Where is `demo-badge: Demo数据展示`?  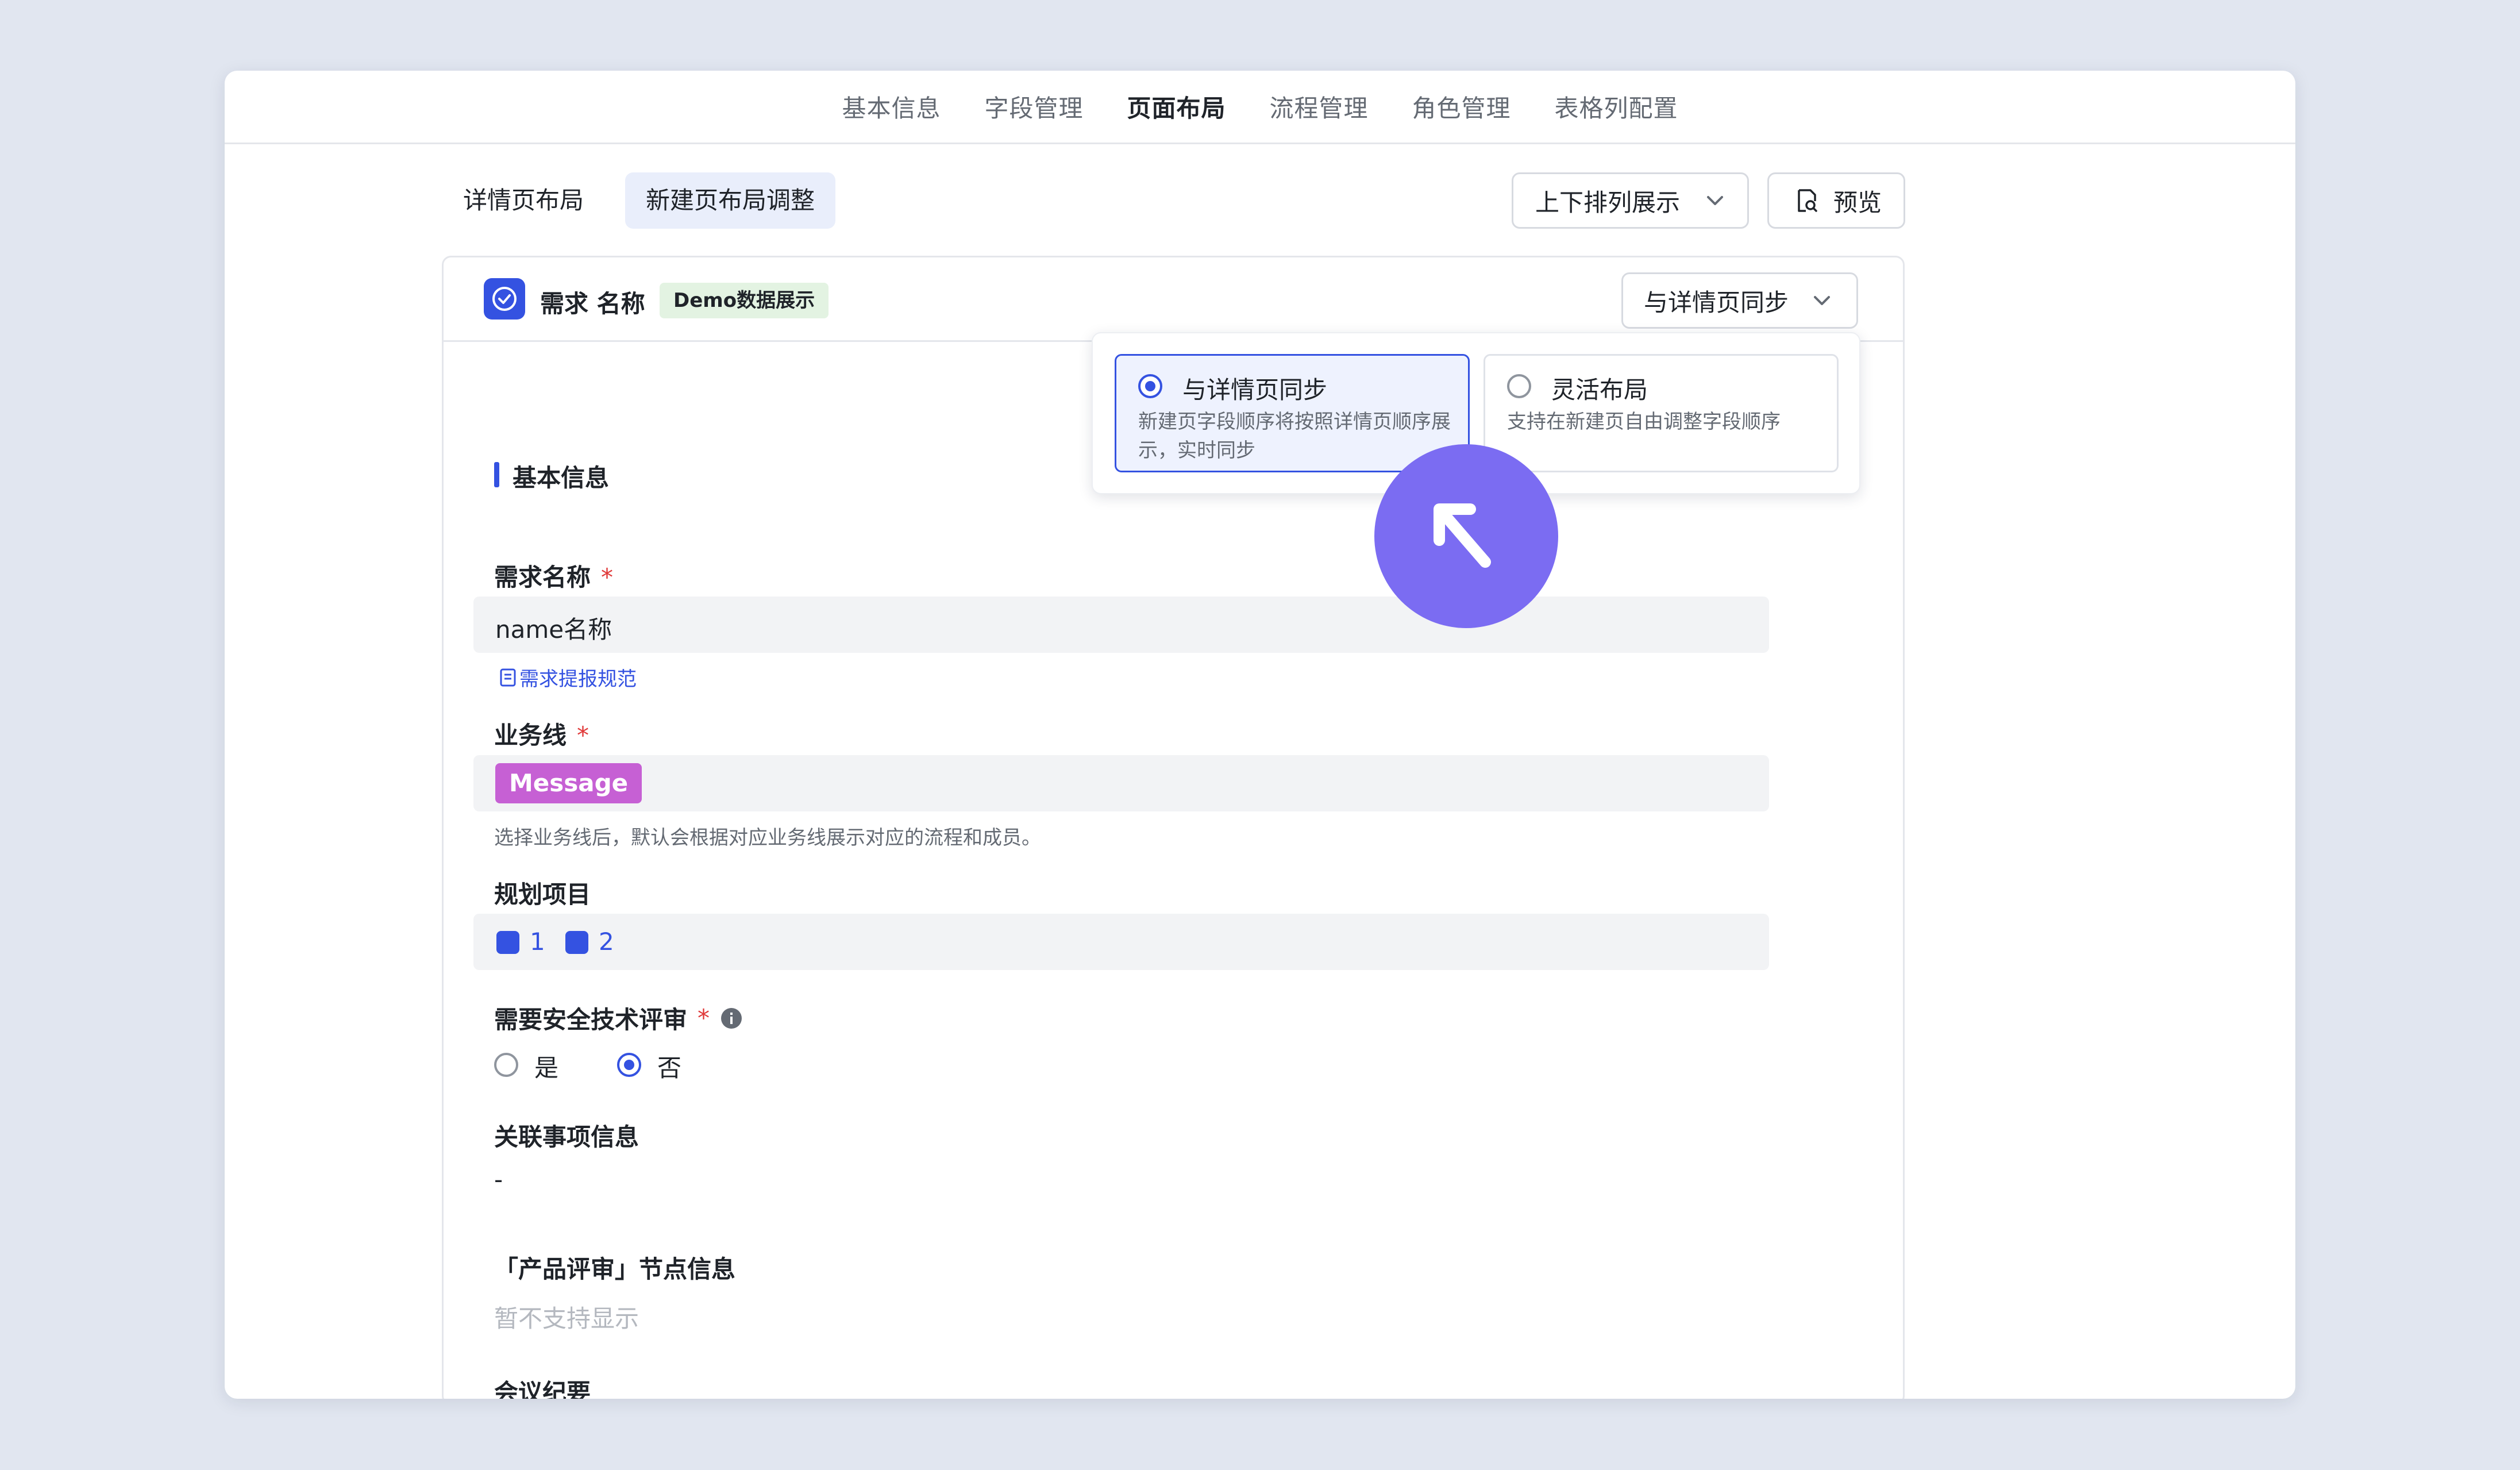
demo-badge: Demo数据展示 is located at coordinates (744, 300).